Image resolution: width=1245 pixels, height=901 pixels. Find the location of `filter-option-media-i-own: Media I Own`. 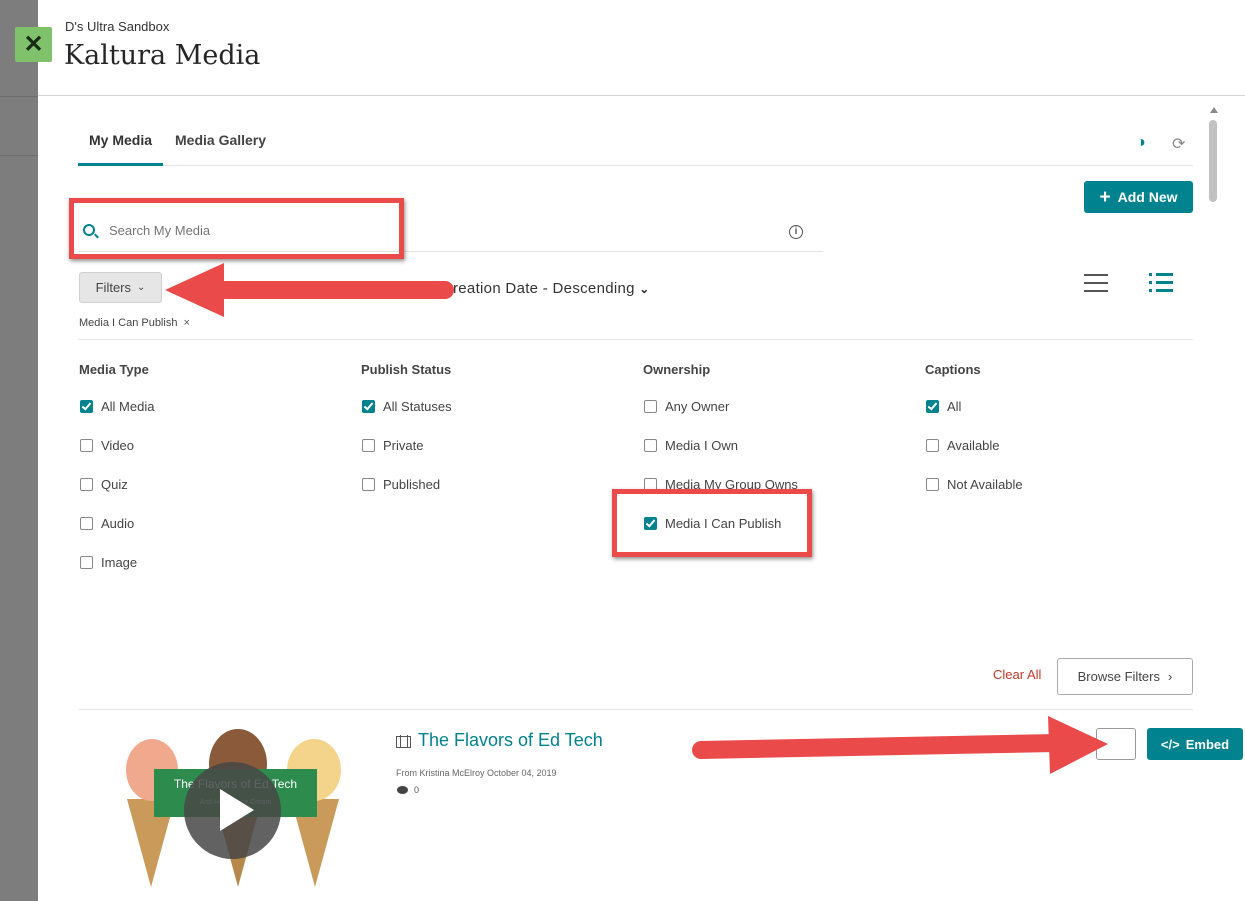

filter-option-media-i-own: Media I Own is located at coordinates (773, 458).